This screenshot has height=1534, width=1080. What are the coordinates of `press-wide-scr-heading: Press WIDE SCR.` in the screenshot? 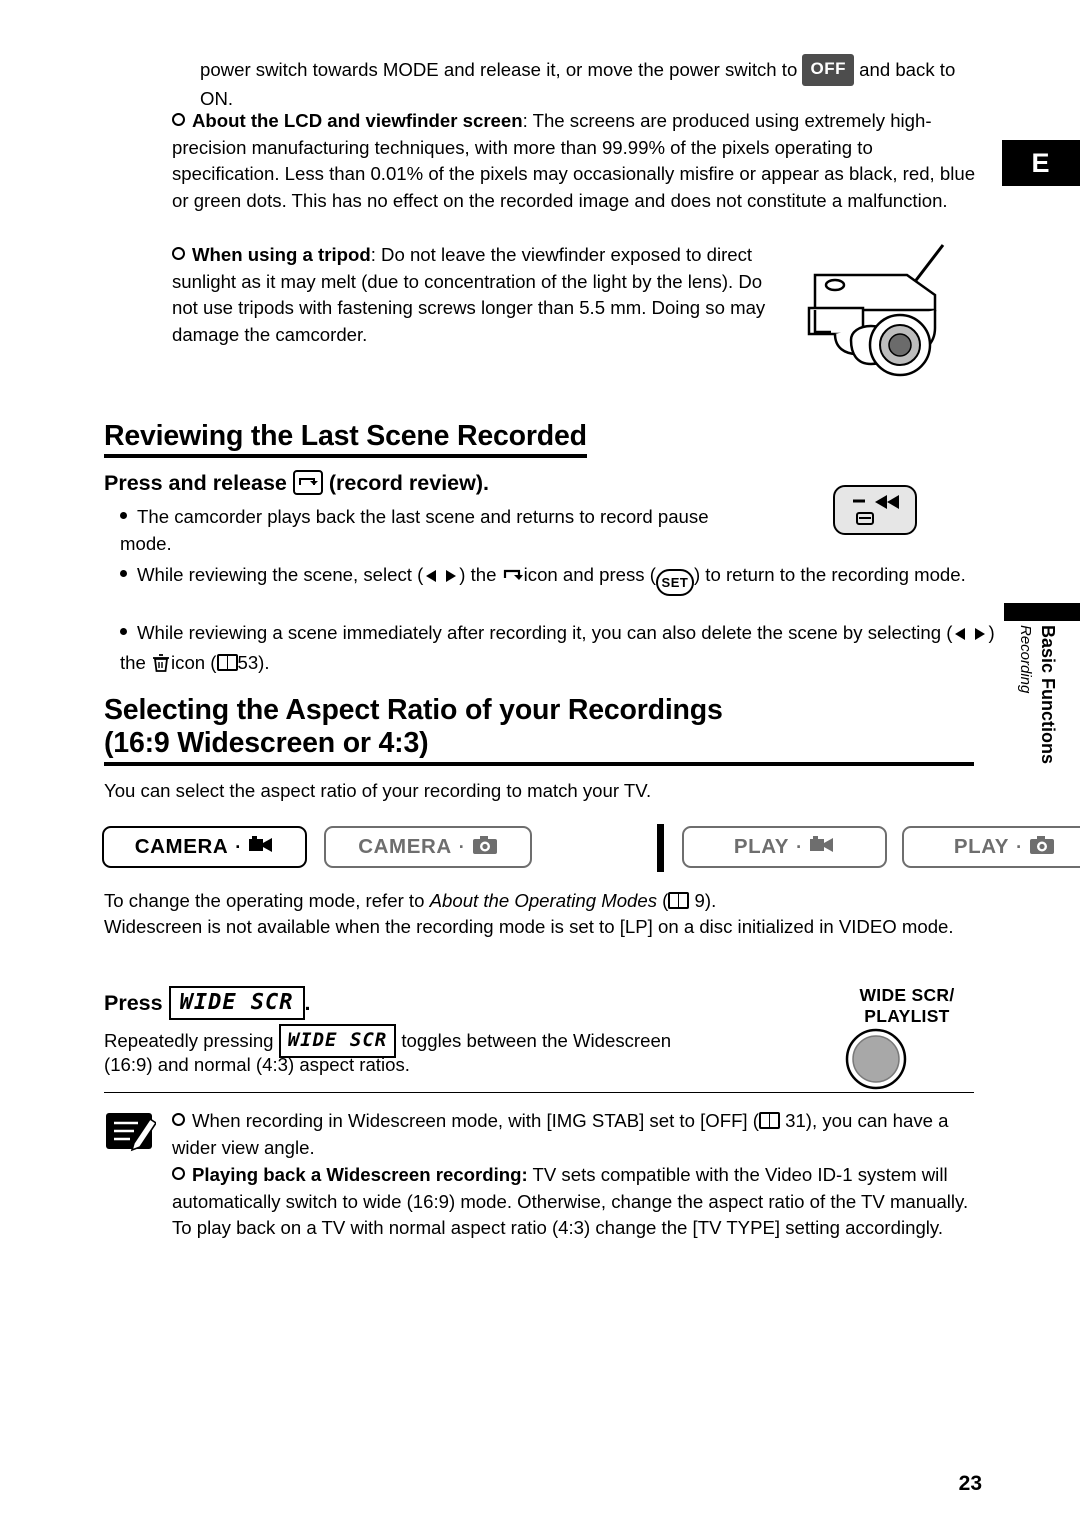 It's located at (207, 1003).